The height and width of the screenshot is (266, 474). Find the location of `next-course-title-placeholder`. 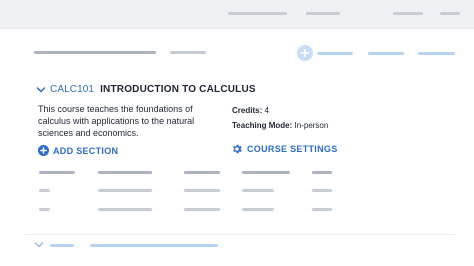

next-course-title-placeholder is located at coordinates (154, 245).